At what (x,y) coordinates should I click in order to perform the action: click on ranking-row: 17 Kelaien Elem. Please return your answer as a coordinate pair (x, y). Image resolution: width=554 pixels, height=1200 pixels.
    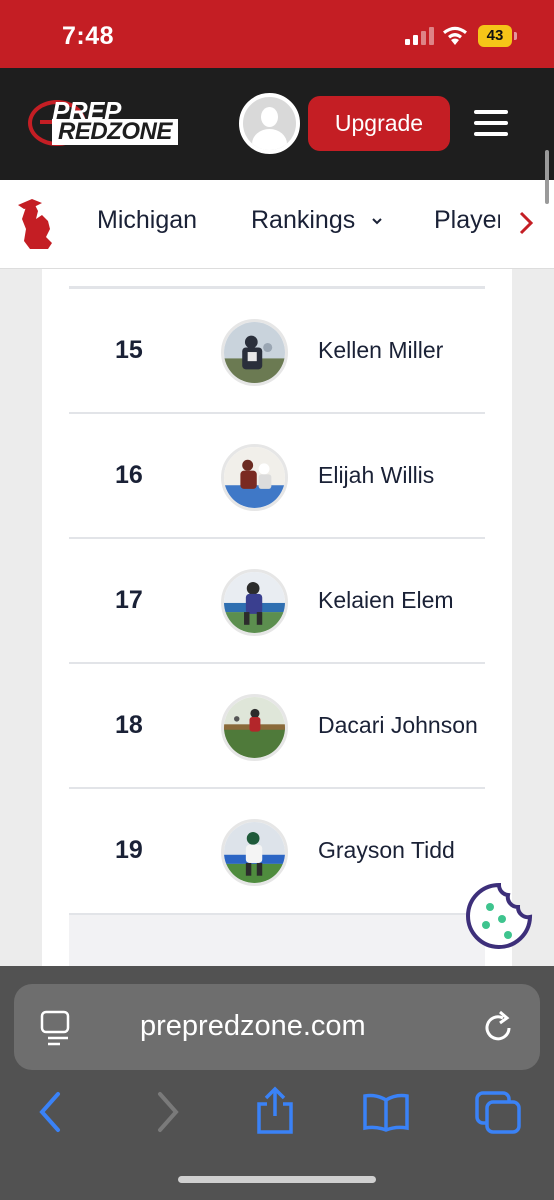
    Looking at the image, I should click on (277, 600).